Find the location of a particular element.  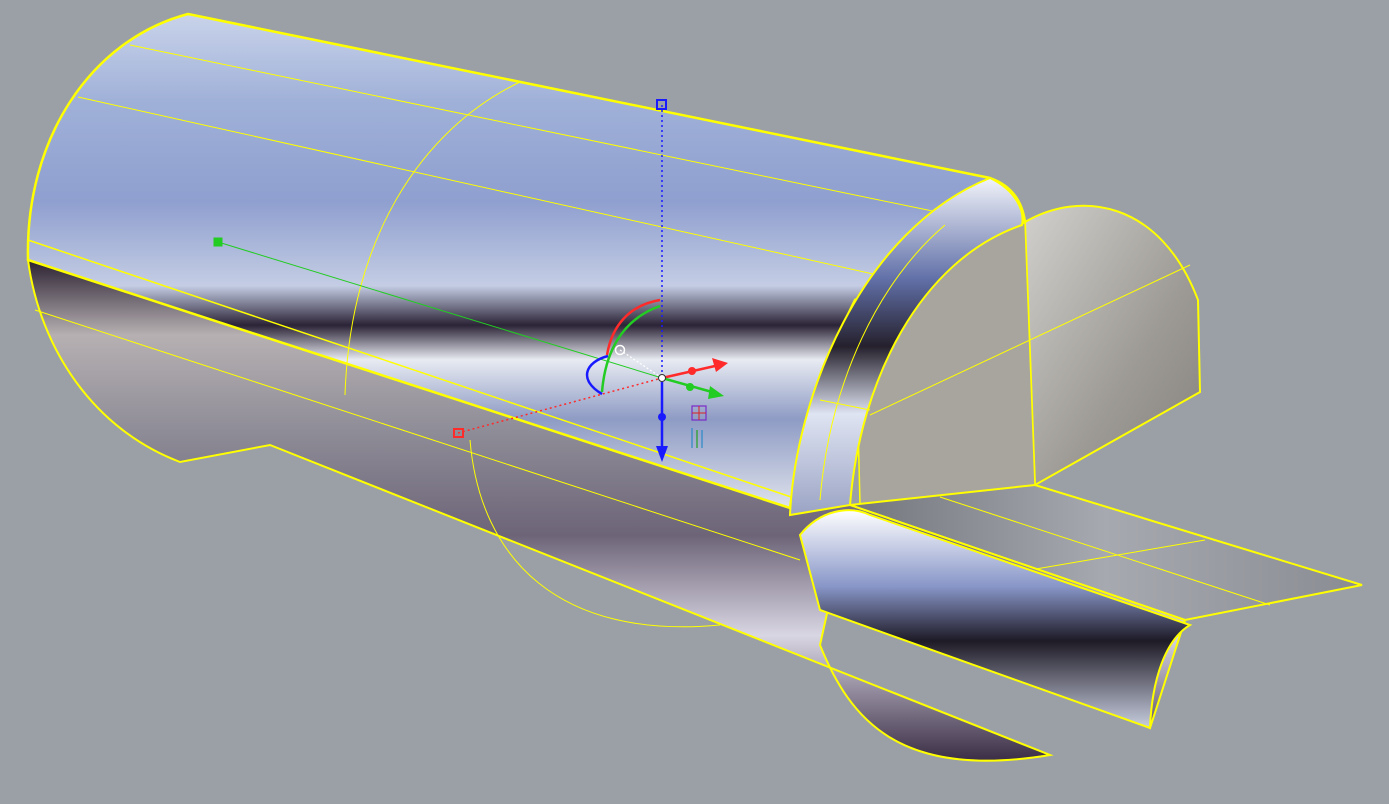

move-x-dot is located at coordinates (692, 371).